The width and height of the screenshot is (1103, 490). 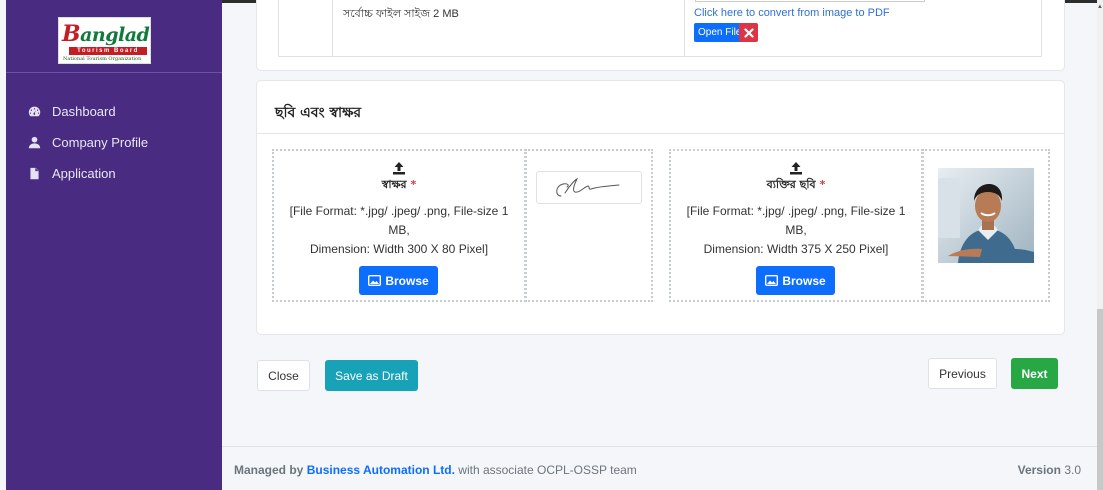 I want to click on sidebar-nav: Dashboard Company Profile Application, so click(x=114, y=142).